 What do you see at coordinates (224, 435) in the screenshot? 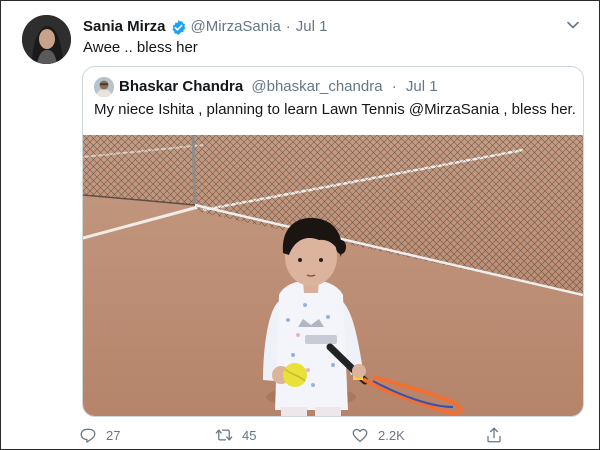
I see `retweet-icon` at bounding box center [224, 435].